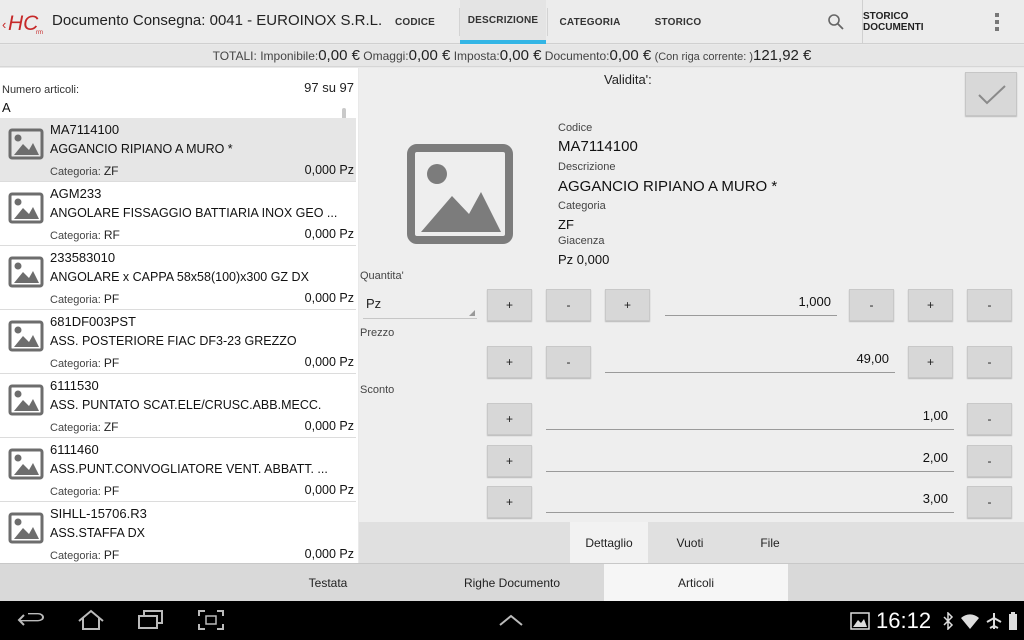  Describe the element at coordinates (211, 620) in the screenshot. I see `screenshot-icon` at that location.